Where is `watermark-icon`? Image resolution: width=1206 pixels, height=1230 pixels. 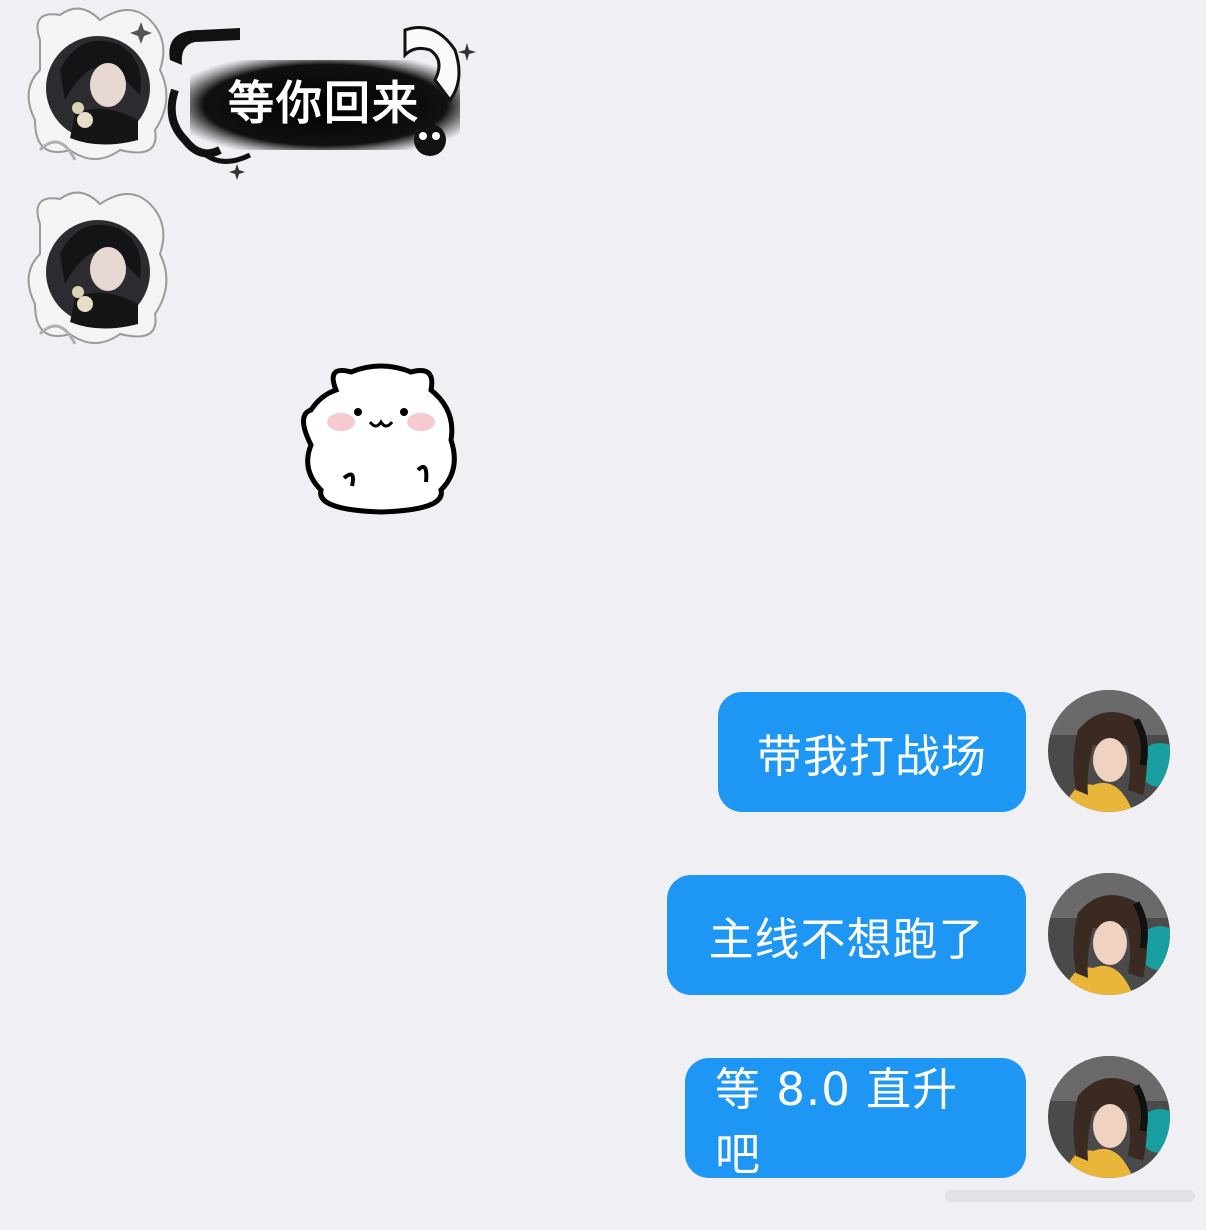
watermark-icon is located at coordinates (1070, 1196).